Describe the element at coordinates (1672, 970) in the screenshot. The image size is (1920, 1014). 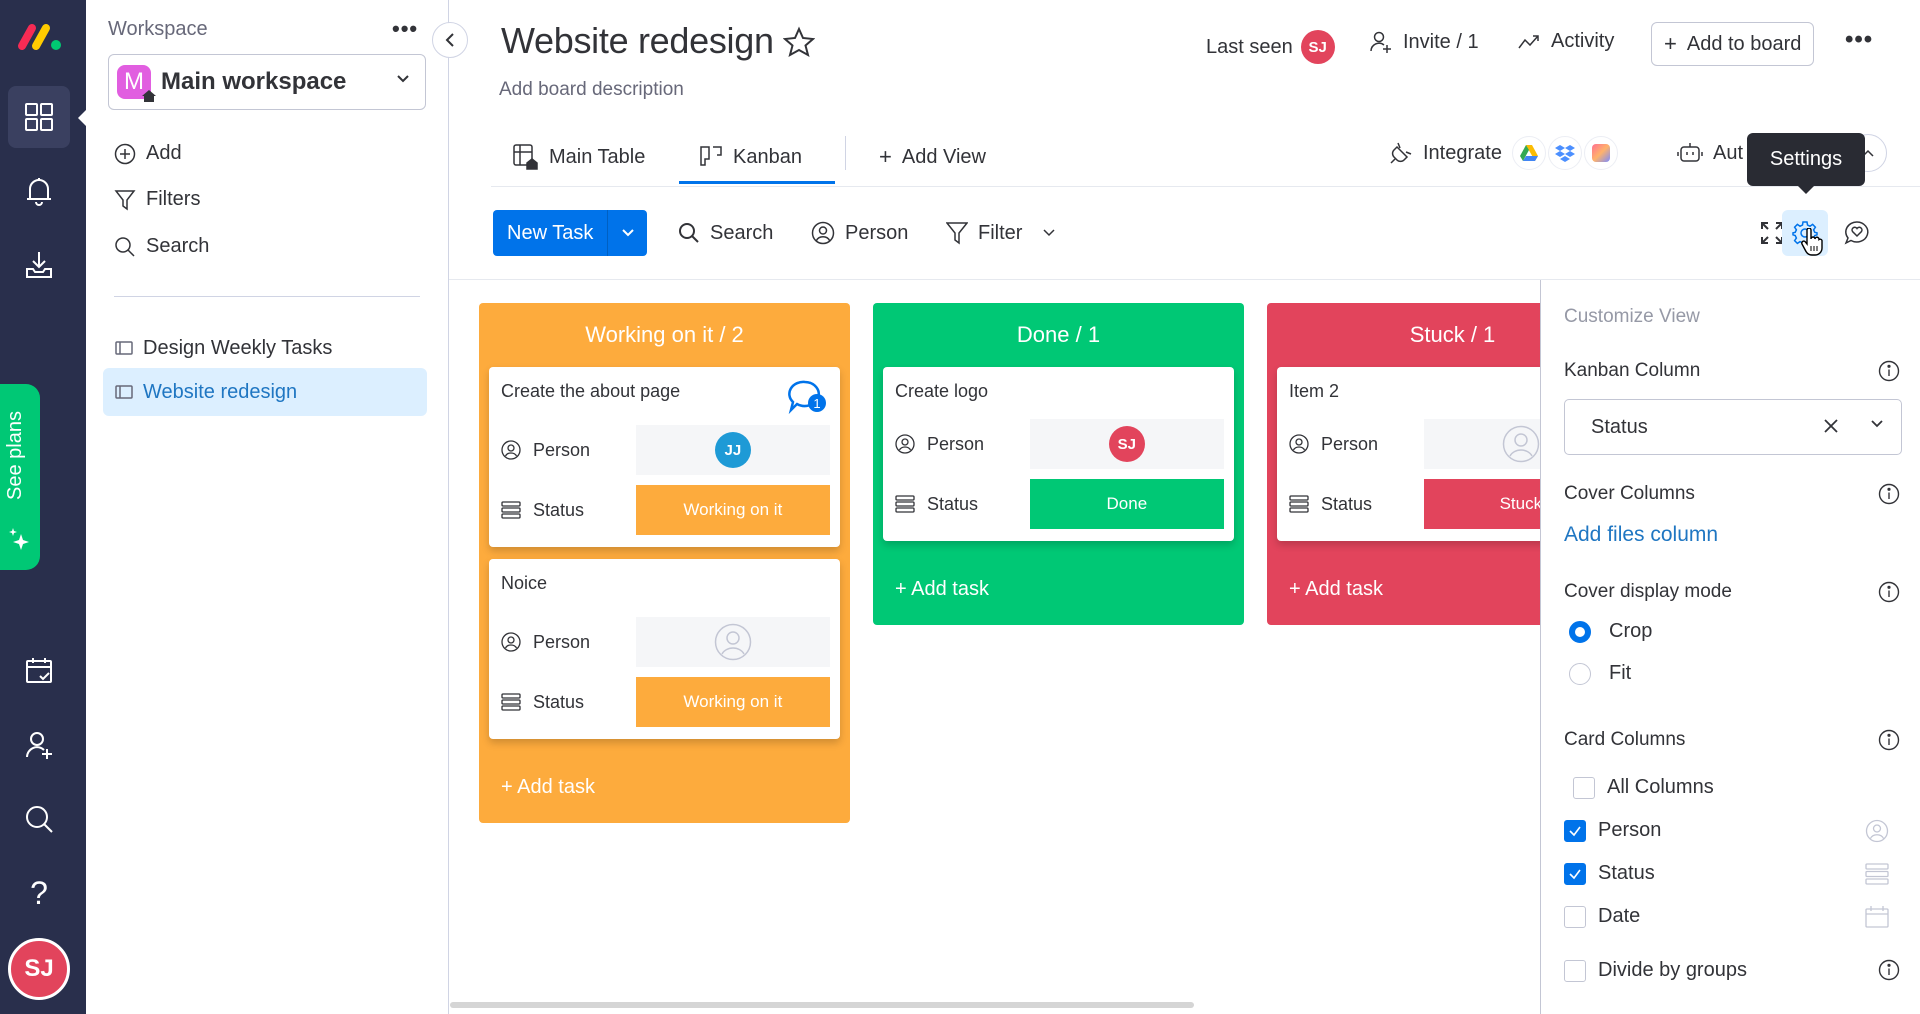
I see `checkbox-label: Divide by groups` at that location.